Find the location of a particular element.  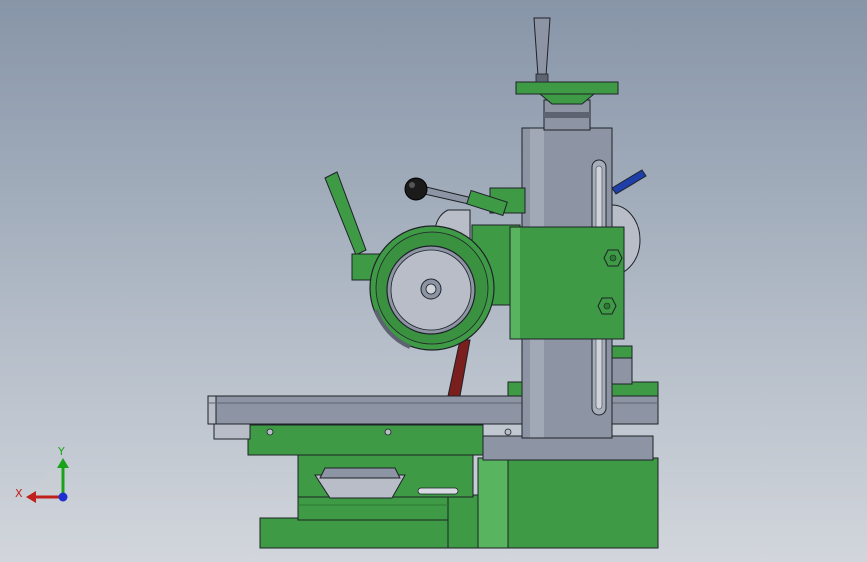

grinding-wheel-head is located at coordinates (432, 288).